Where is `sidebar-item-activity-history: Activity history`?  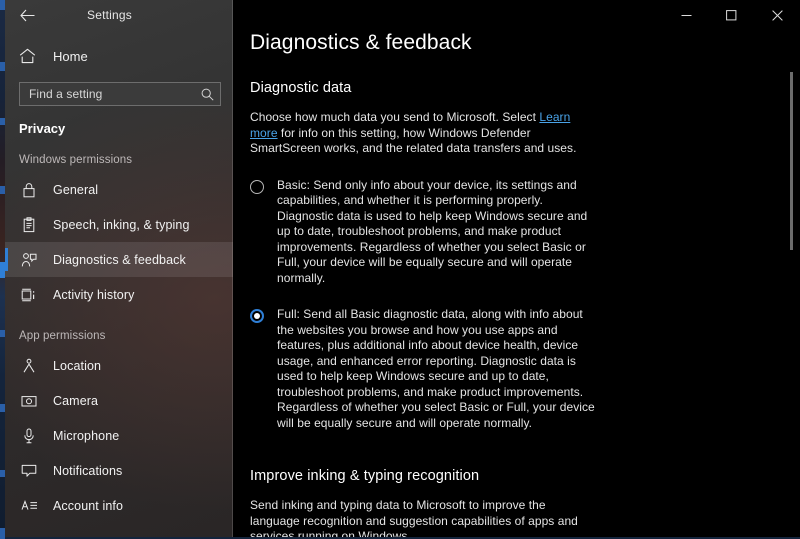 sidebar-item-activity-history: Activity history is located at coordinates (119, 294).